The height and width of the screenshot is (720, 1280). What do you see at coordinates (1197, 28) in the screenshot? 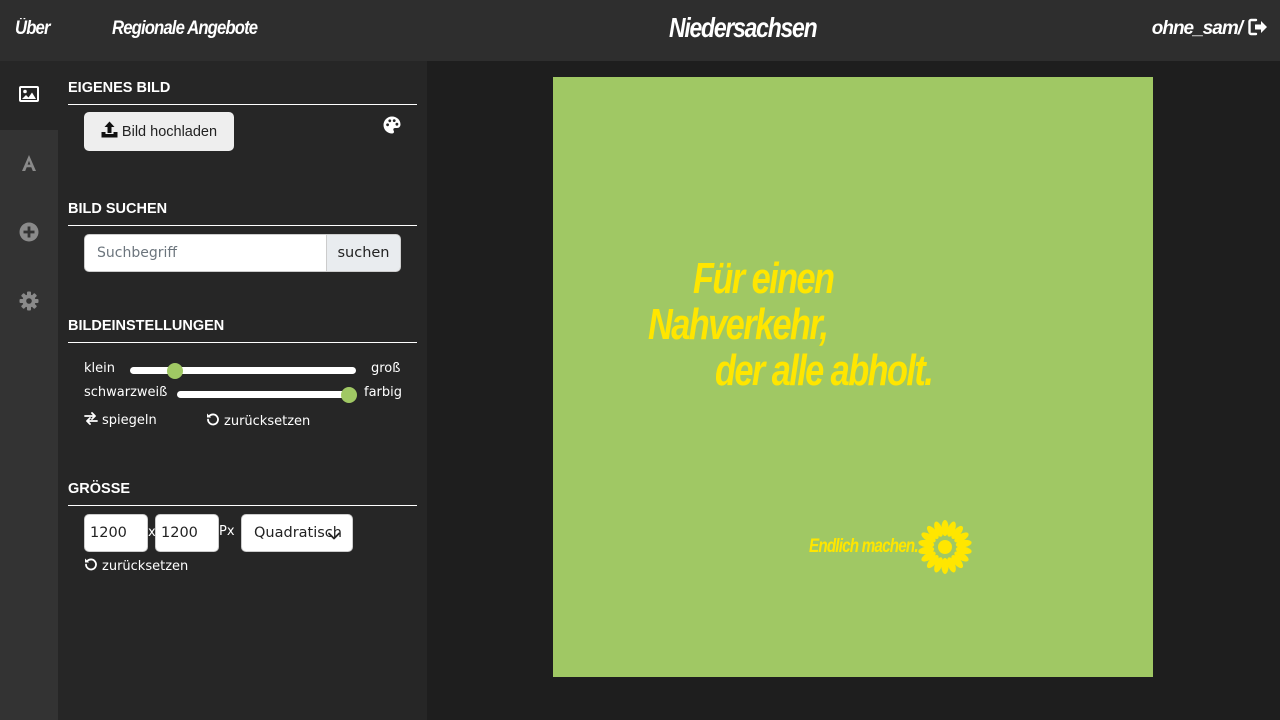
I see `username: ohne_sam/` at bounding box center [1197, 28].